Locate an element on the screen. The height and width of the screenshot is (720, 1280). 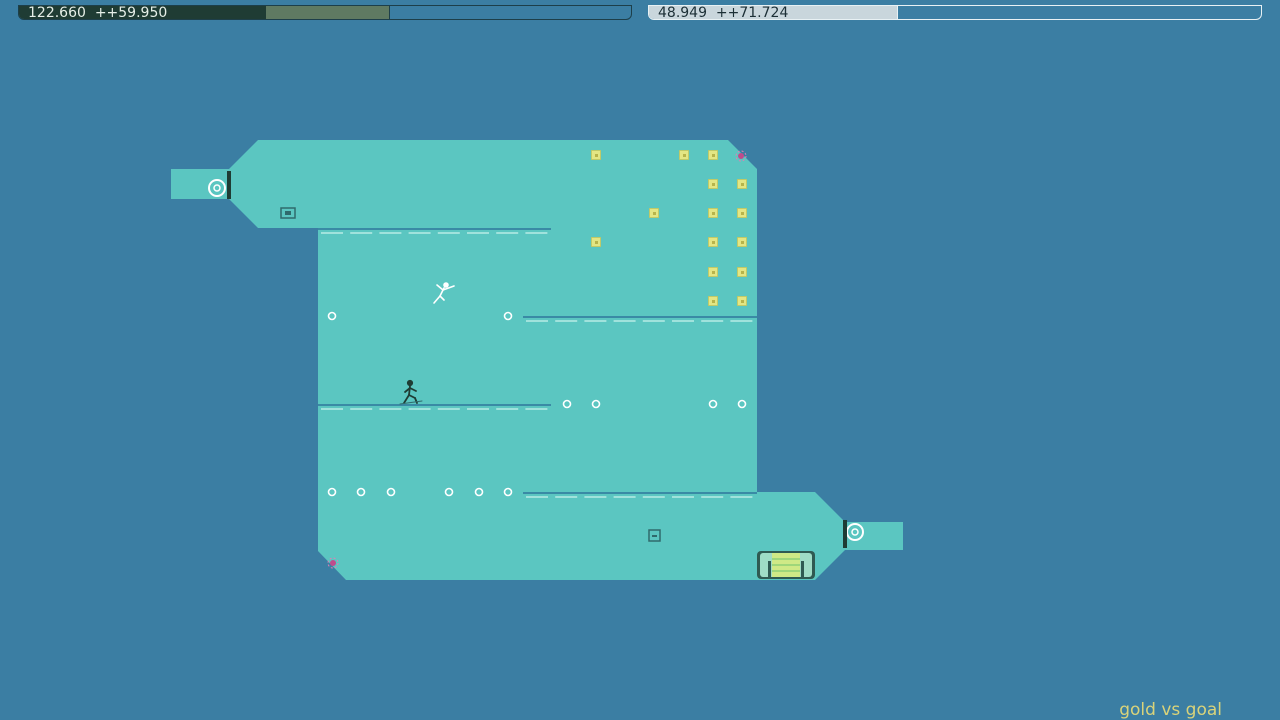
exit-door-icon is located at coordinates (786, 565).